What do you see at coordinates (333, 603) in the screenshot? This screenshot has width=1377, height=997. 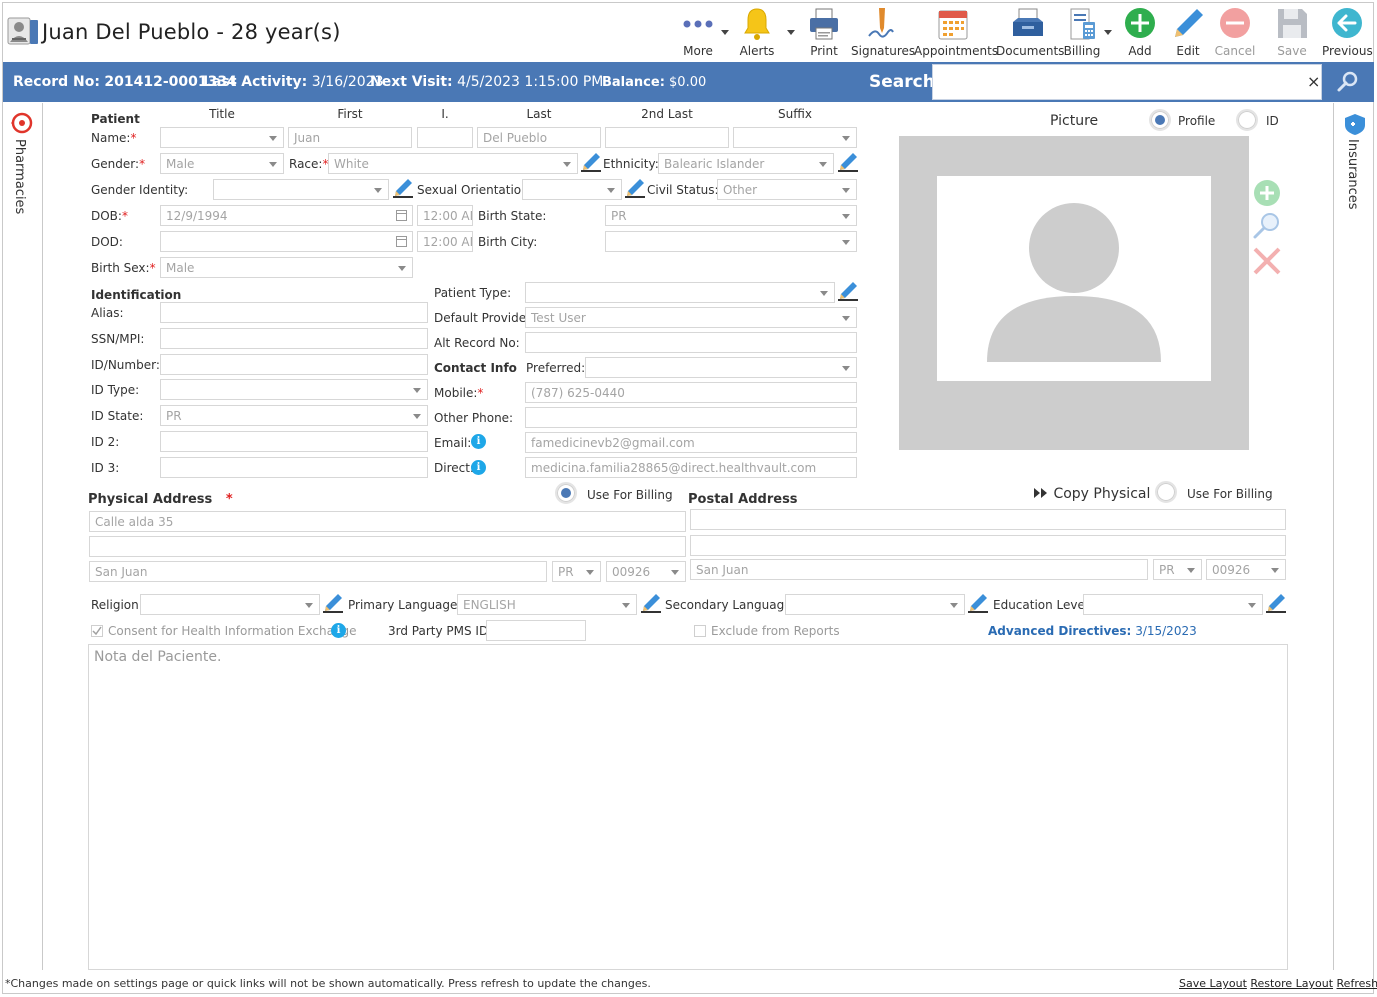 I see `religion-edit-pencil-icon` at bounding box center [333, 603].